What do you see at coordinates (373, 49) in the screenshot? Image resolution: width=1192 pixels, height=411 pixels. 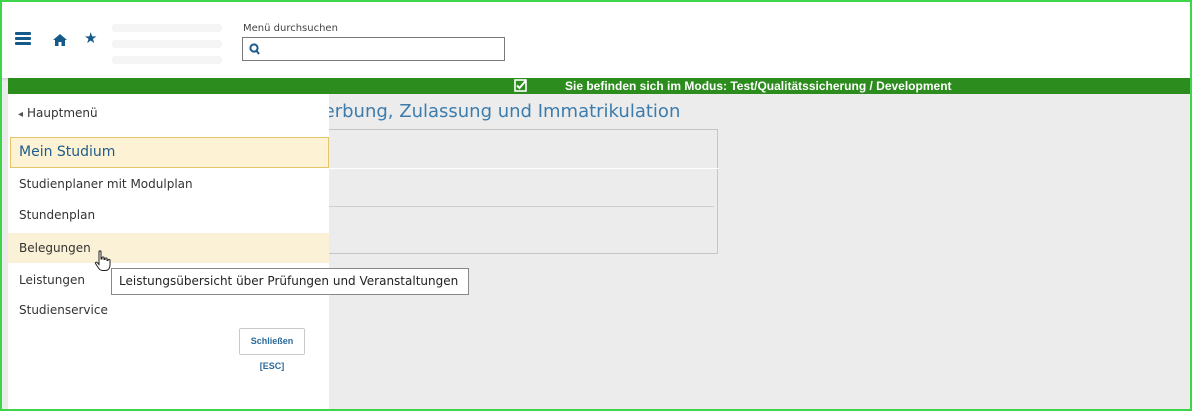 I see `menu-search-input` at bounding box center [373, 49].